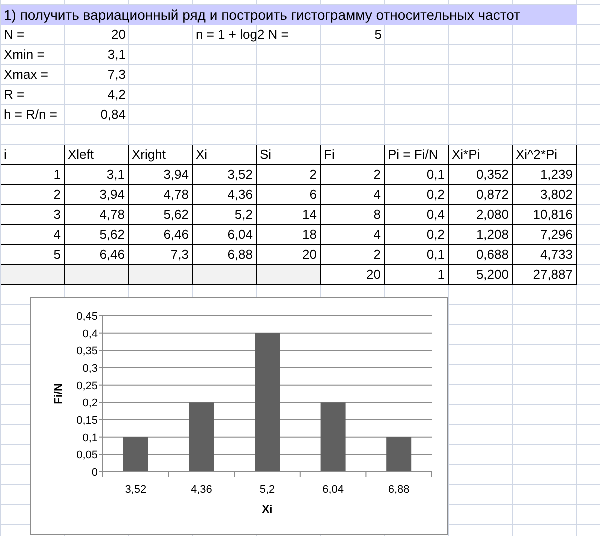 This screenshot has height=536, width=600. I want to click on column-header: Xi^2*Pi, so click(545, 155).